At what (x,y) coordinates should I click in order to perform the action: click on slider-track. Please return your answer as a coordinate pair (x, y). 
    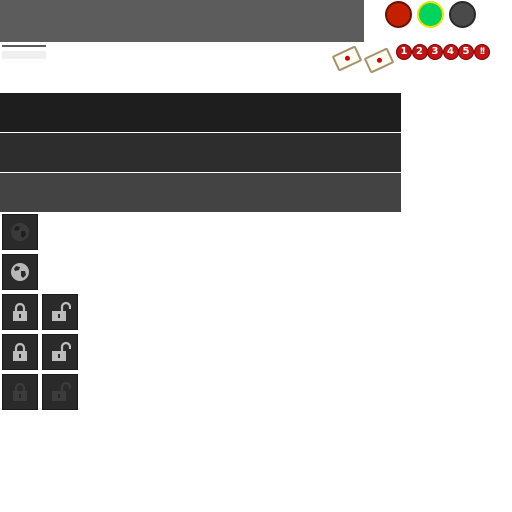
    Looking at the image, I should click on (24, 46).